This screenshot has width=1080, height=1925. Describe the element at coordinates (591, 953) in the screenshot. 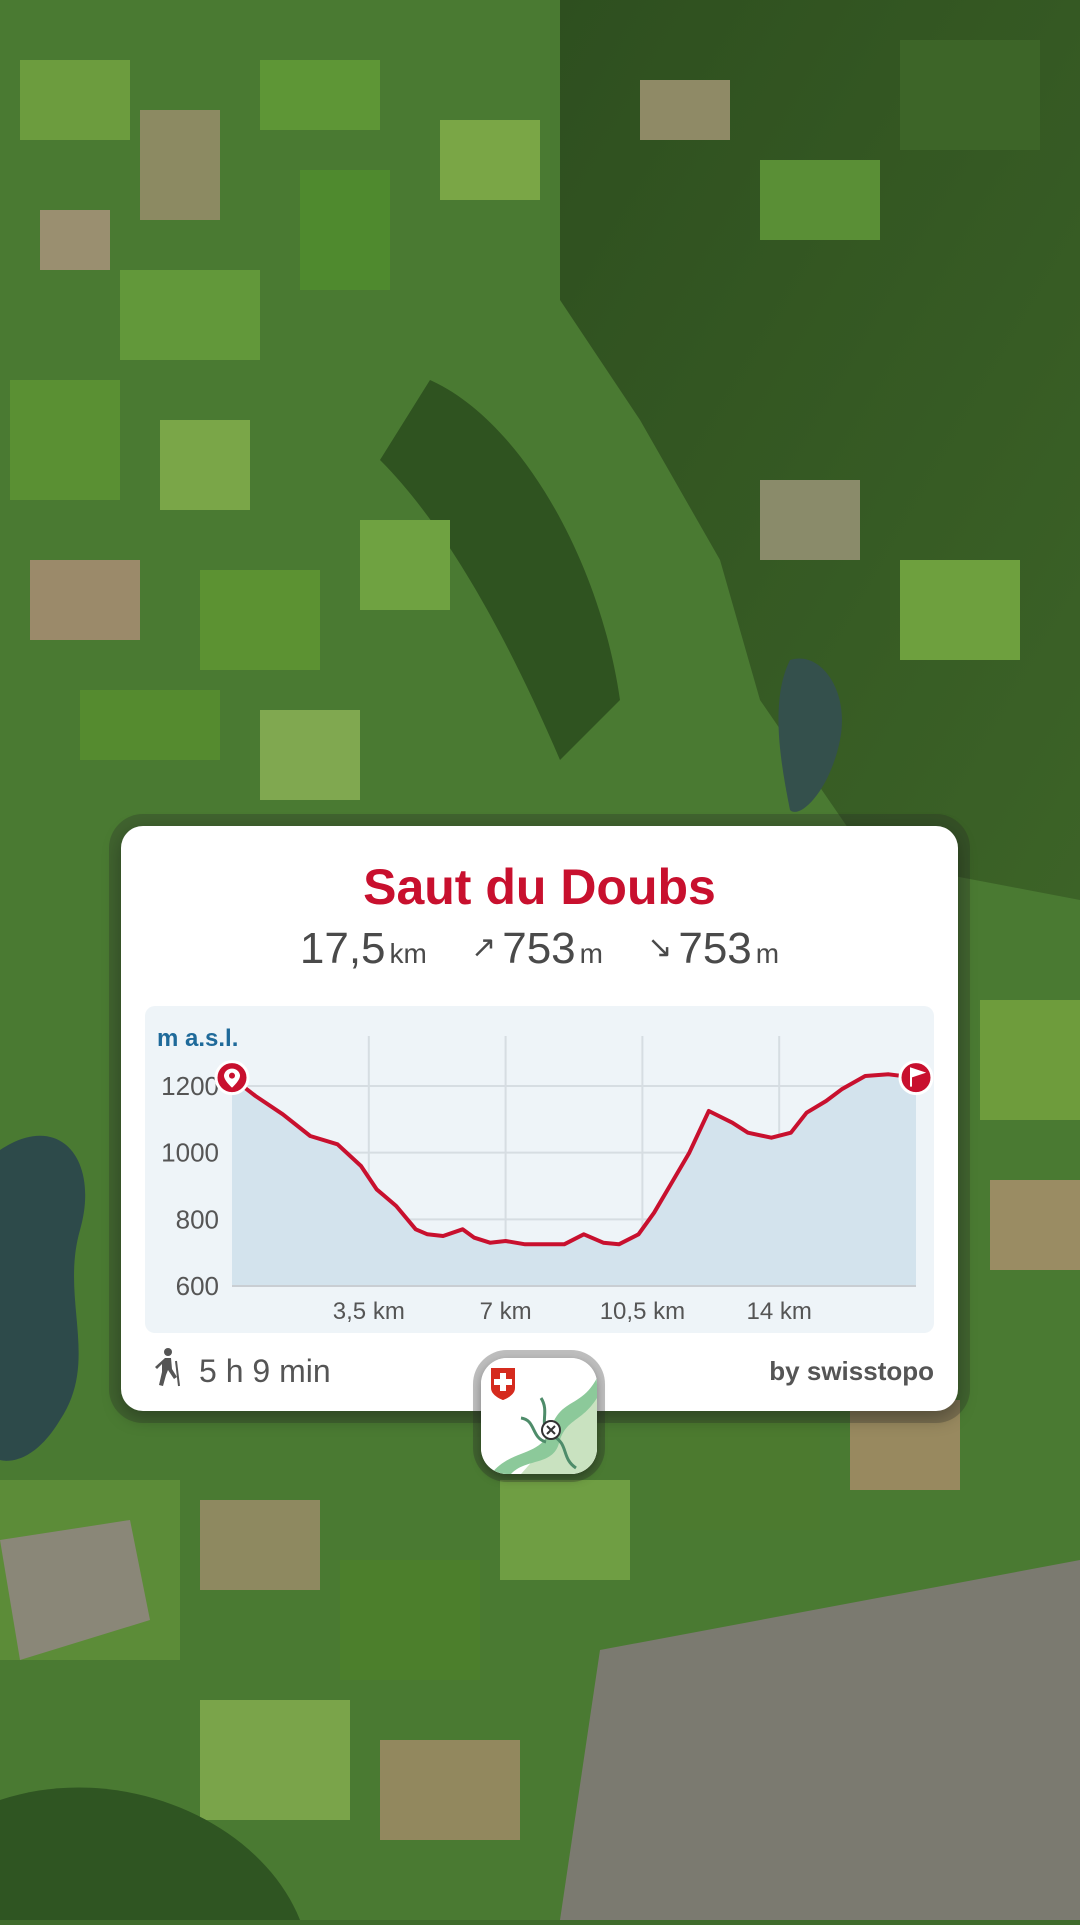

I see `ascent-unit: m` at that location.